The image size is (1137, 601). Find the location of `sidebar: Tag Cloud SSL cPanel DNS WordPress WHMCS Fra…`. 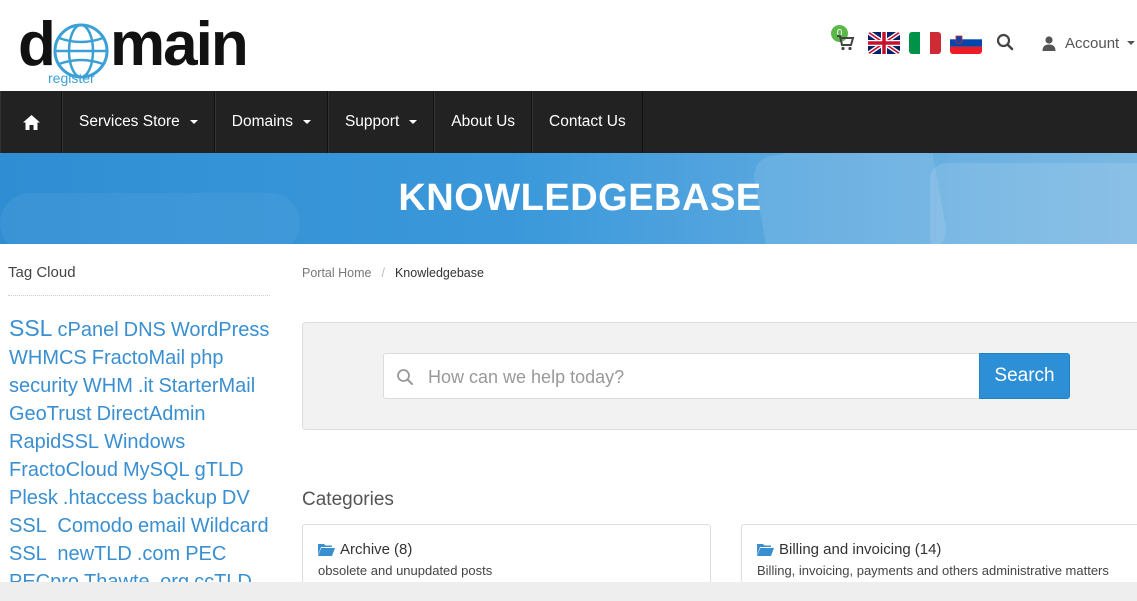

sidebar: Tag Cloud SSL cPanel DNS WordPress WHMCS Fra… is located at coordinates (140, 418).